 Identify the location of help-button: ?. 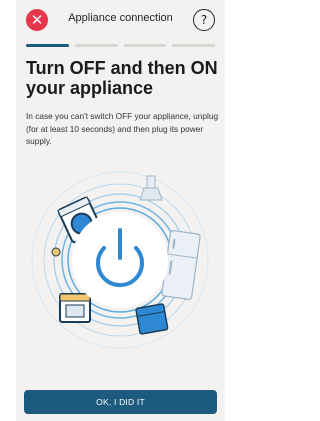
(204, 20).